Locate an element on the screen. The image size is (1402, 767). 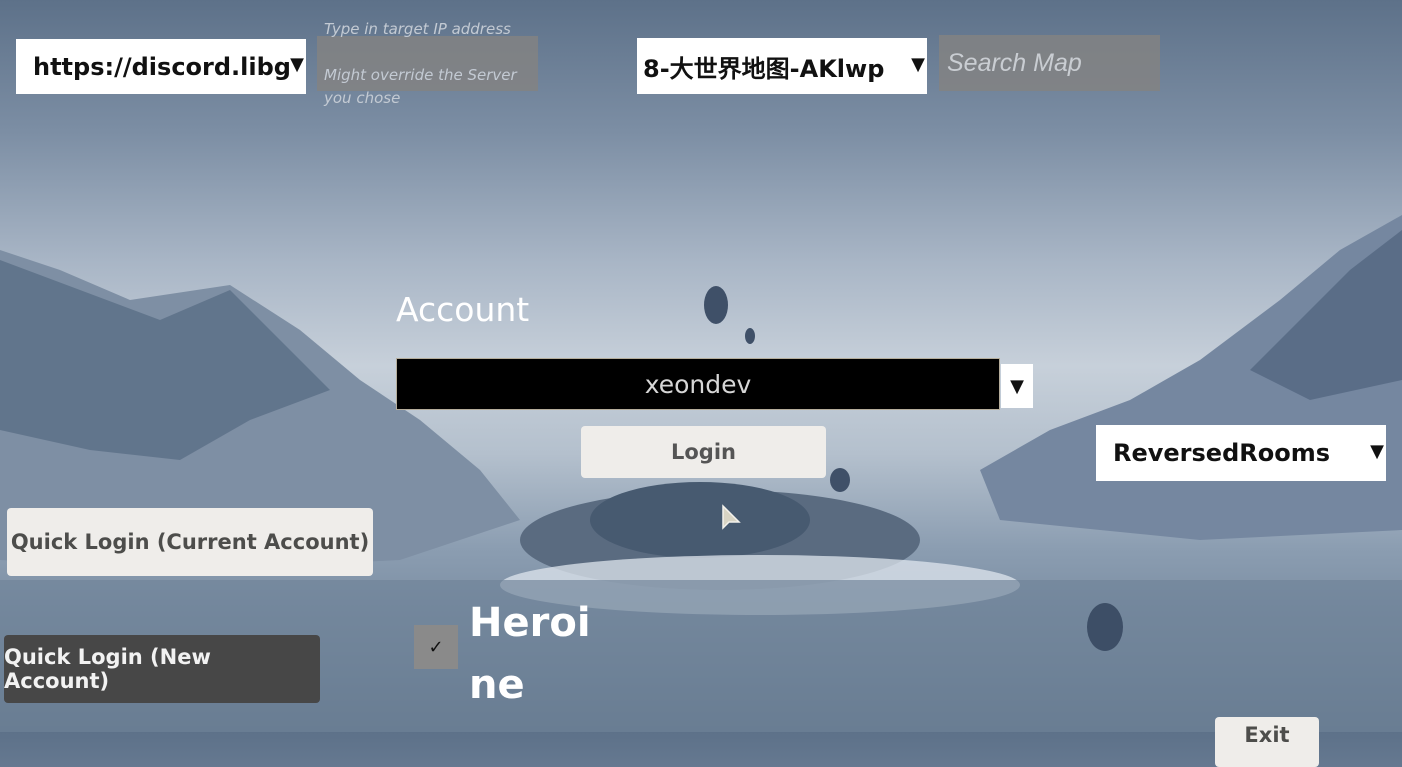
checkmark-icon: ✓ is located at coordinates (436, 647).